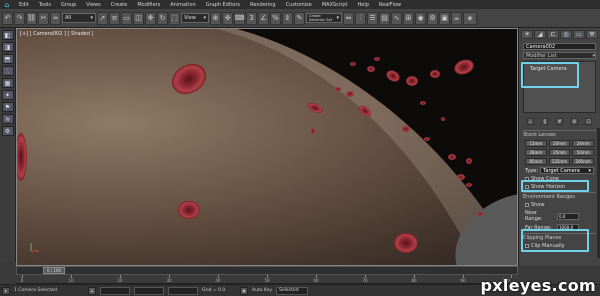  I want to click on menu-modifiers: Modifiers, so click(148, 5).